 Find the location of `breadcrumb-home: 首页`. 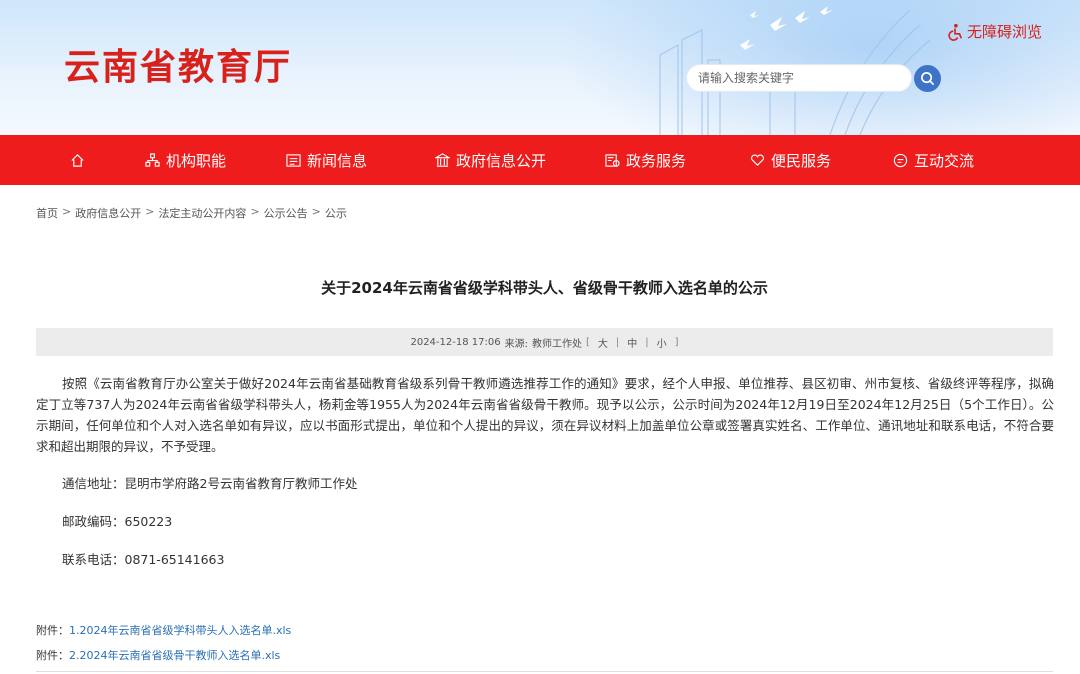

breadcrumb-home: 首页 is located at coordinates (47, 213).